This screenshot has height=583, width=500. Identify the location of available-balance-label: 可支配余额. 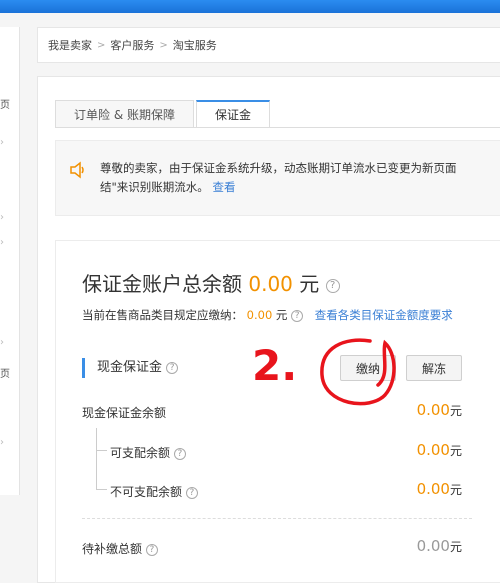
(140, 453).